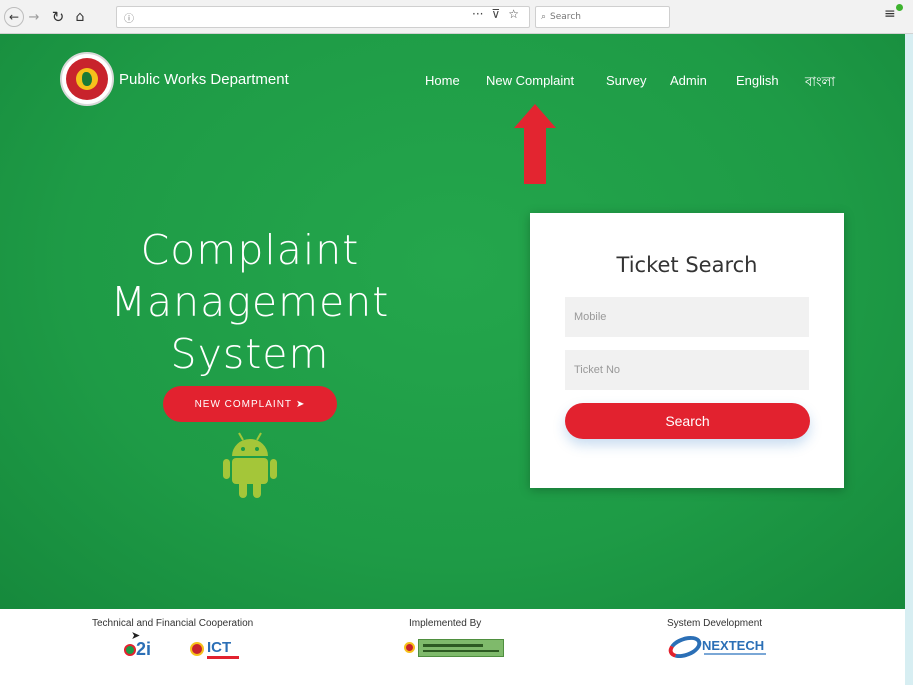 The image size is (913, 685). I want to click on brand-name: Public Works Department, so click(204, 79).